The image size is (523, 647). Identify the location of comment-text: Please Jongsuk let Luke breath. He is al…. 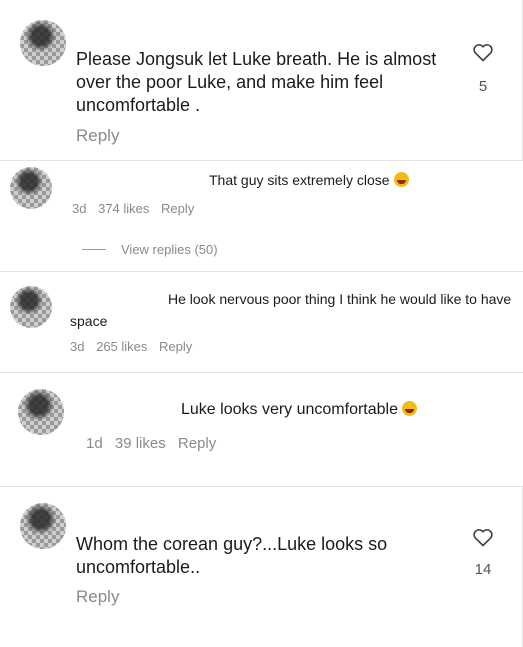
(256, 82).